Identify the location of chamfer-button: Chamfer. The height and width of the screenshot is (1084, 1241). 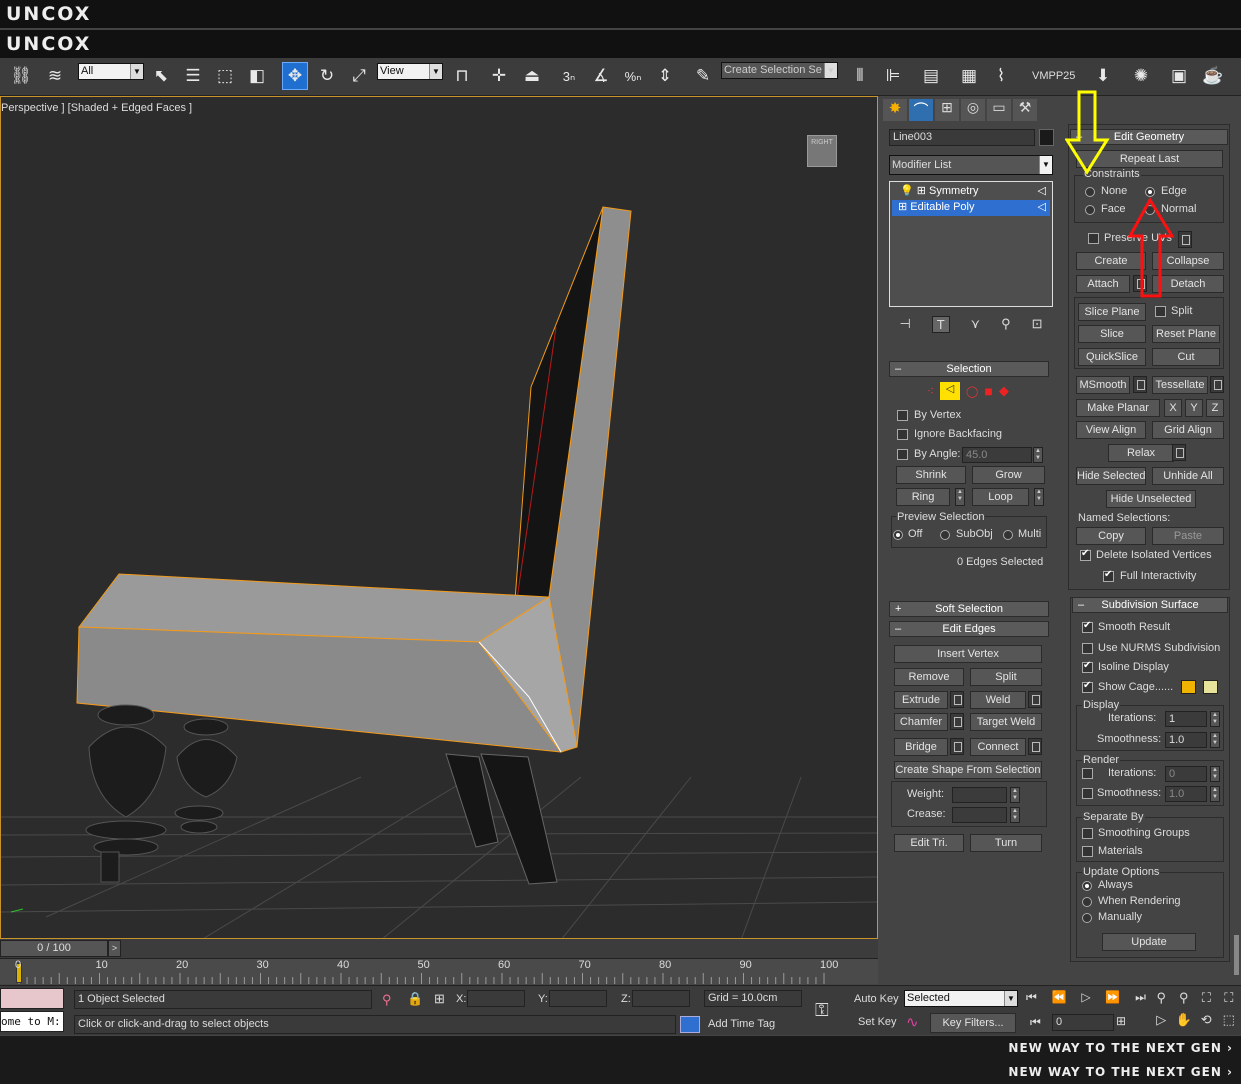
(921, 722).